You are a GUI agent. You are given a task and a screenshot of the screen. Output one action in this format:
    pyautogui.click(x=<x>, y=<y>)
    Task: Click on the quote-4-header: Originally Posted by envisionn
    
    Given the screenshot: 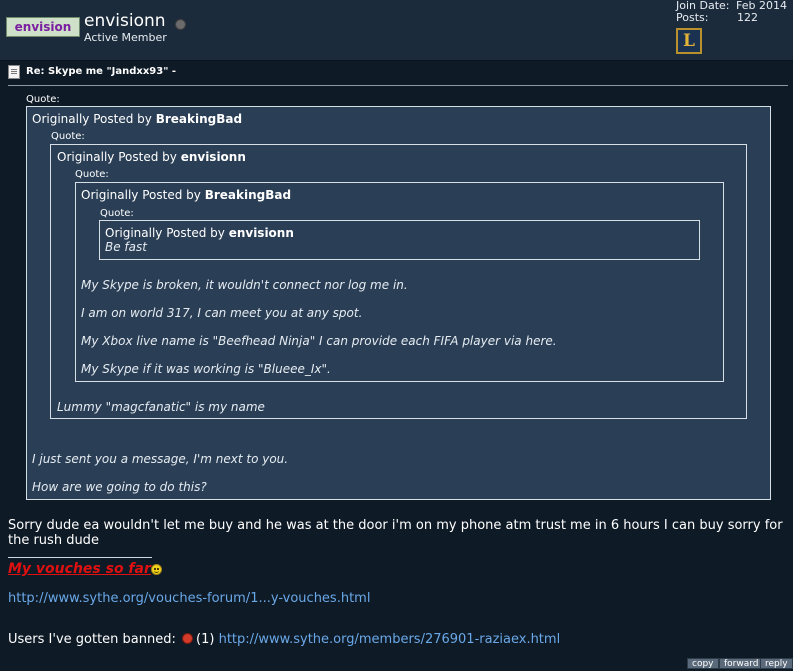 What is the action you would take?
    pyautogui.click(x=199, y=233)
    